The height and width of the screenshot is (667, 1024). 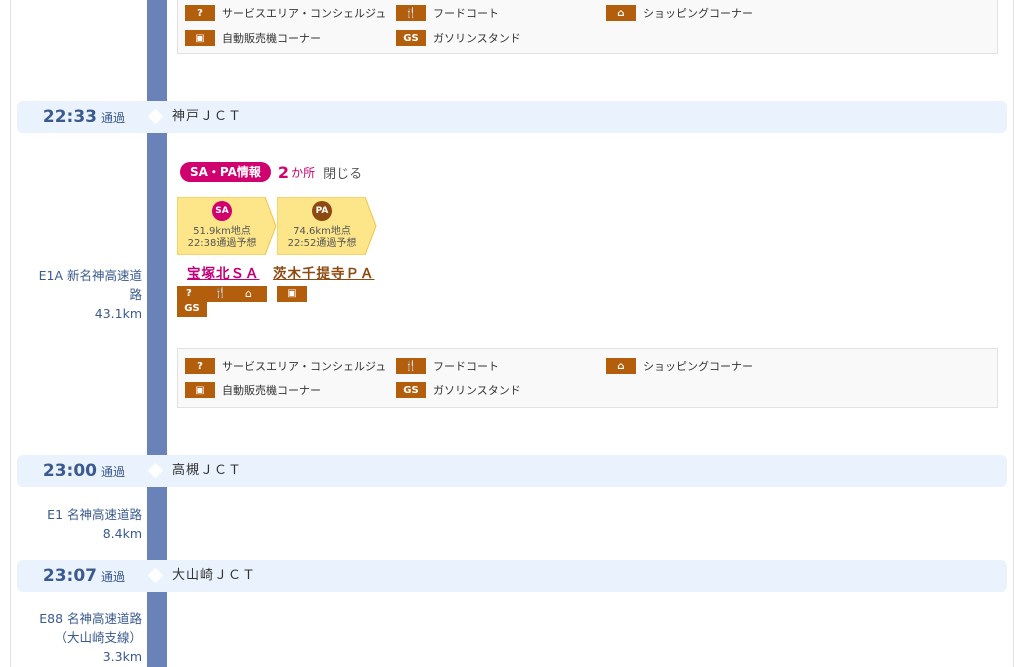 What do you see at coordinates (118, 313) in the screenshot?
I see `segment-distance: 43.1km` at bounding box center [118, 313].